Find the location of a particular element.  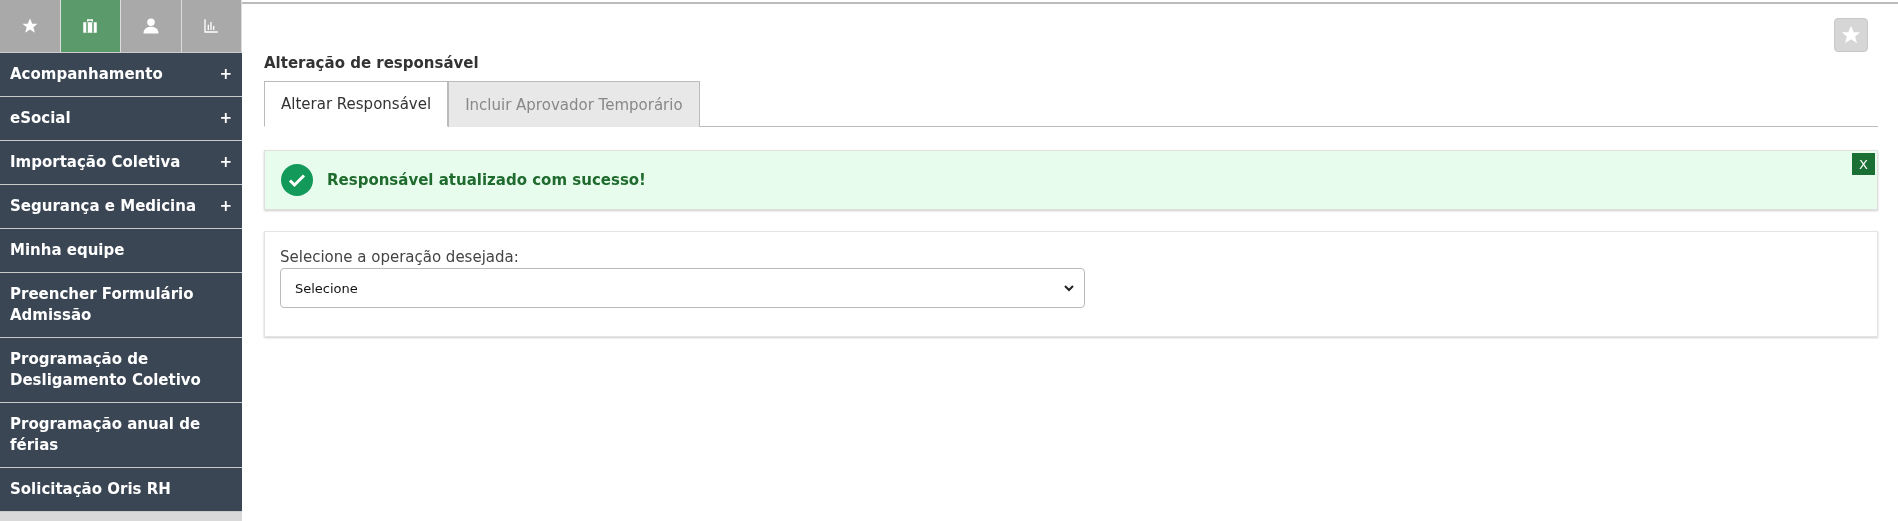

check-icon is located at coordinates (297, 180).